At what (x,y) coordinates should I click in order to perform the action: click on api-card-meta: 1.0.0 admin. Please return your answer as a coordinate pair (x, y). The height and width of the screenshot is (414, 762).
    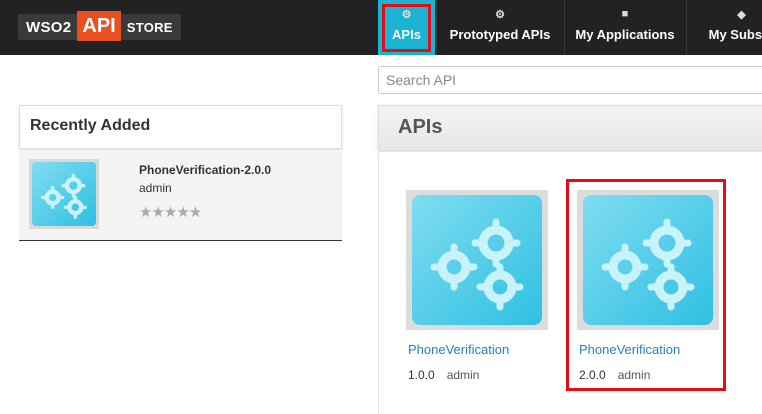
    Looking at the image, I should click on (443, 375).